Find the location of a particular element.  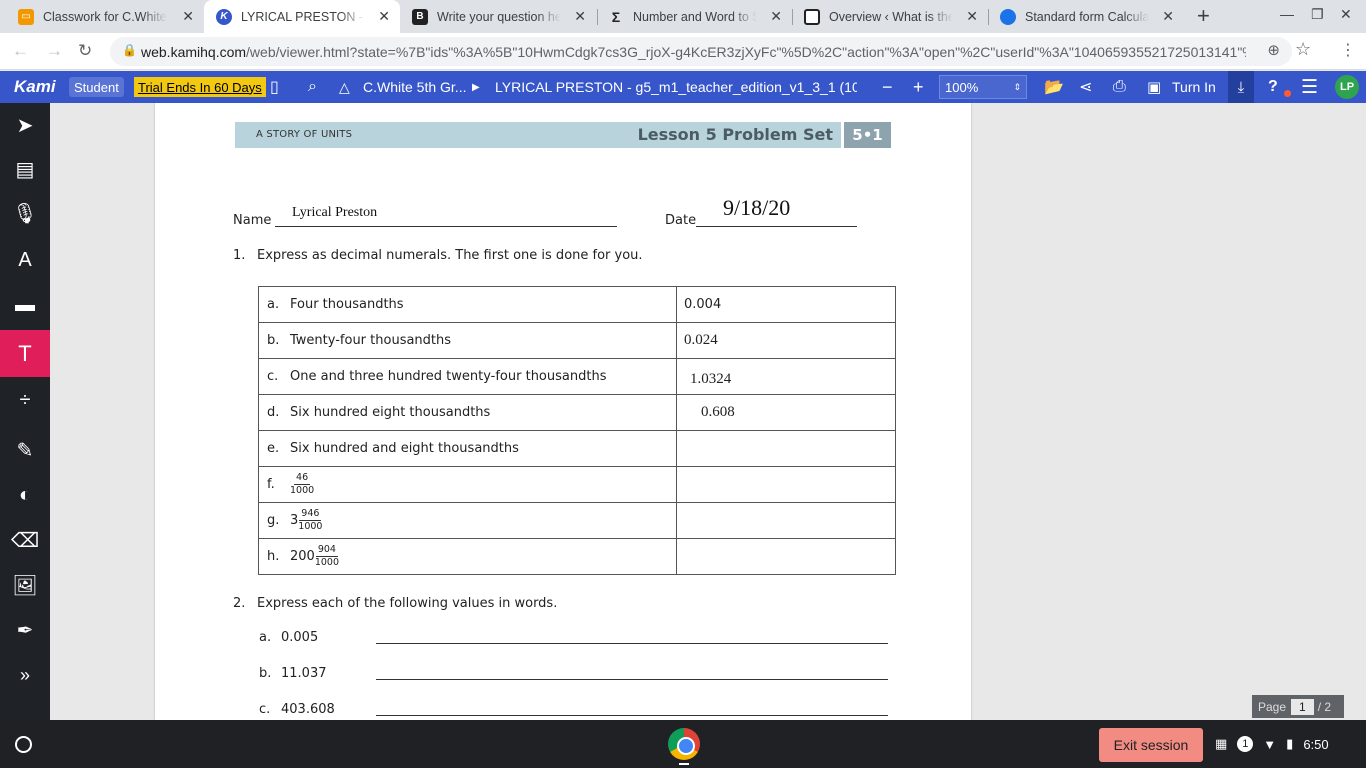

annotation-toolbar: ➤ ▤ 🎙 A ▬ T ÷ ✎ ◐ ⌫ 🖼 ✒ » is located at coordinates (25, 411).